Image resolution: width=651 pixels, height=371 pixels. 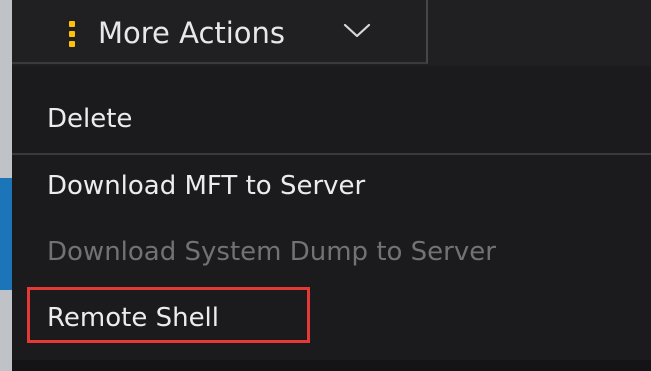 I want to click on menu-bottom-edge, so click(x=331, y=365).